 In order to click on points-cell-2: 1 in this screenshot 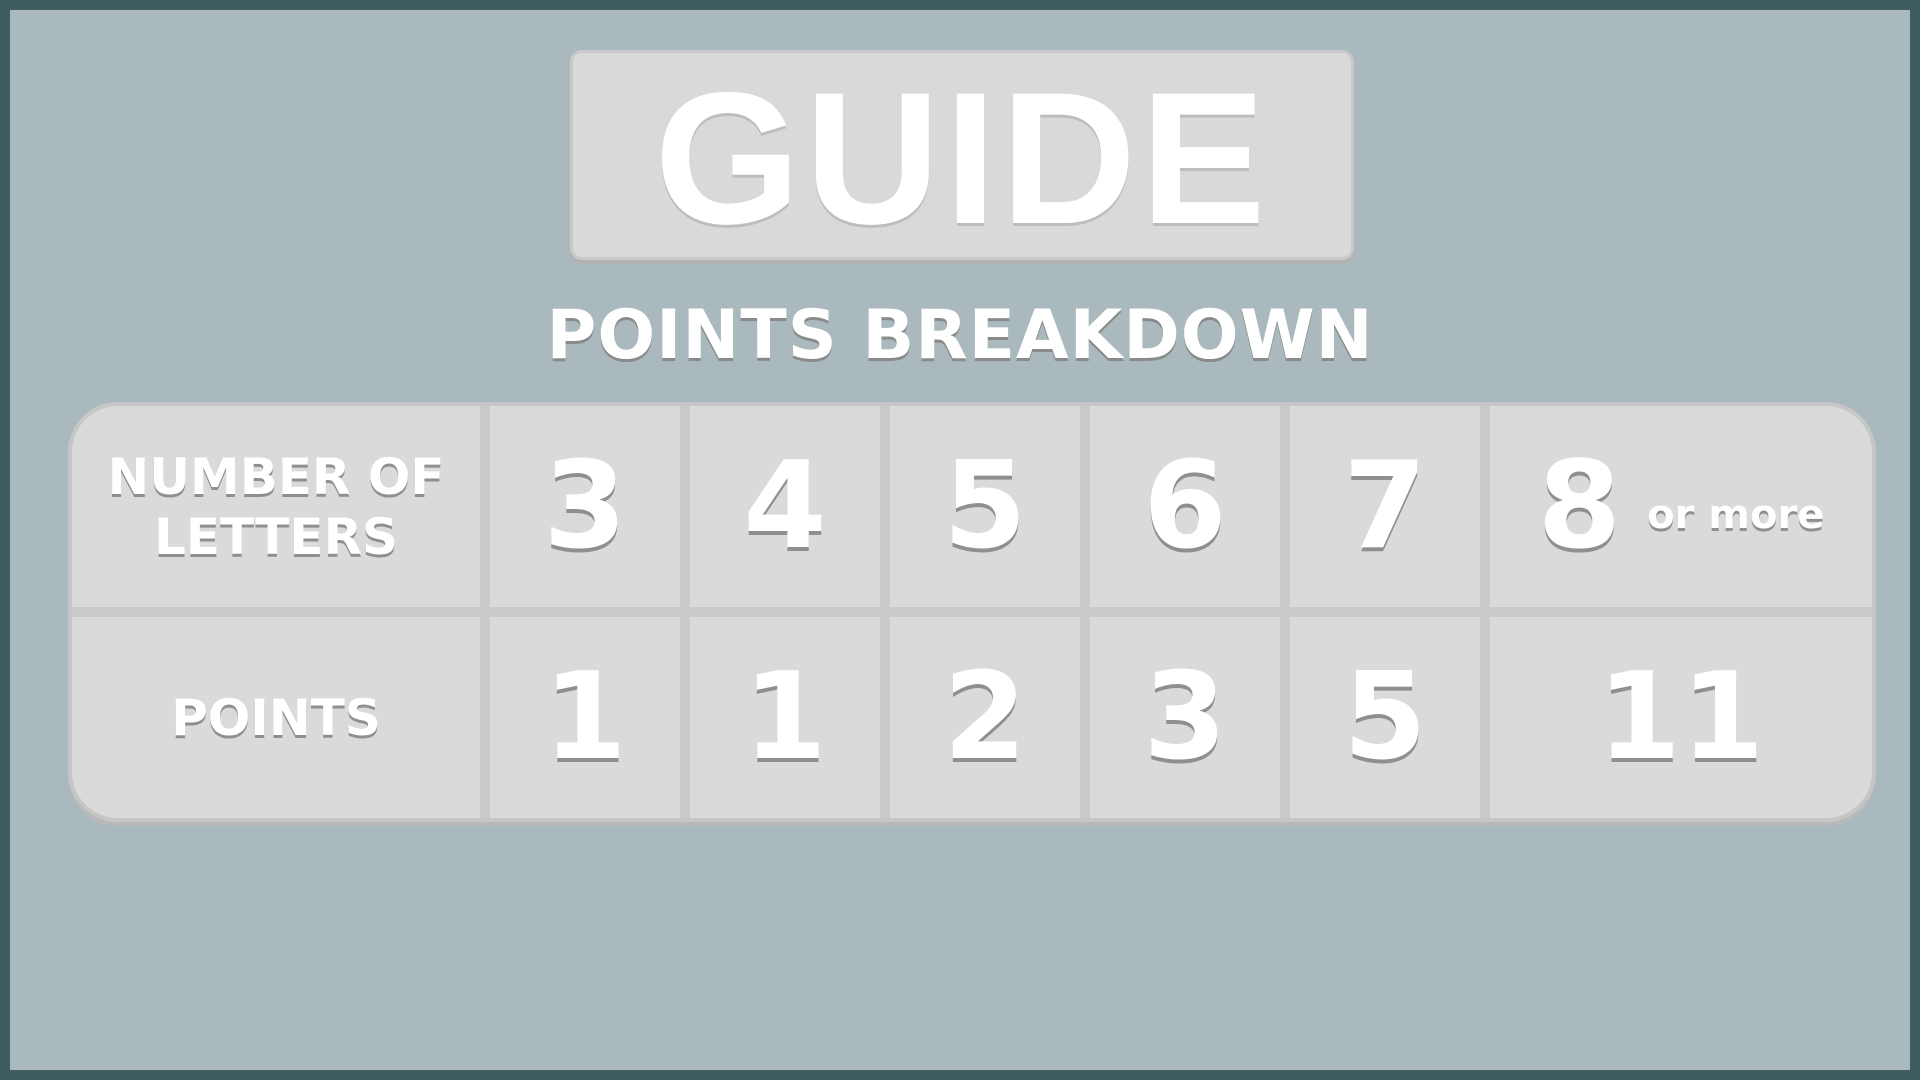, I will do `click(785, 717)`.